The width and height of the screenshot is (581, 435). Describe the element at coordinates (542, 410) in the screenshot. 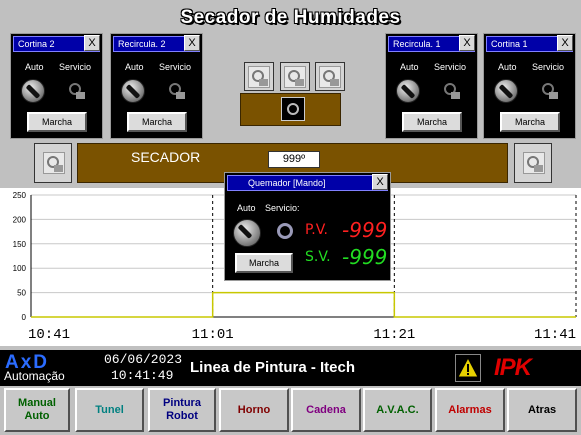

I see `nav-atras-button: Atras` at that location.